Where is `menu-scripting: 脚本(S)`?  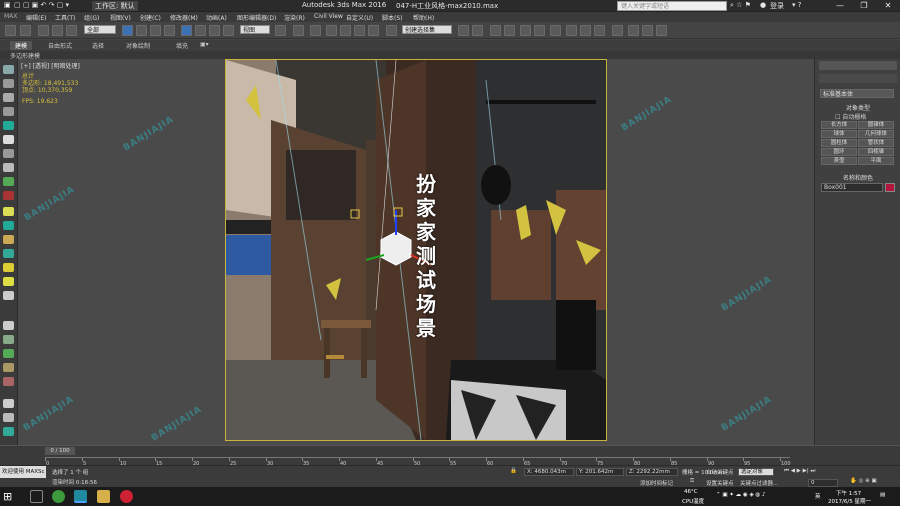 menu-scripting: 脚本(S) is located at coordinates (392, 17).